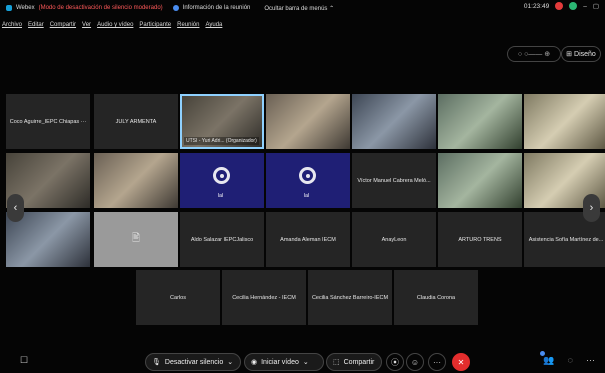  I want to click on toolbar-right-icons: 👥 ◌ ···, so click(567, 358).